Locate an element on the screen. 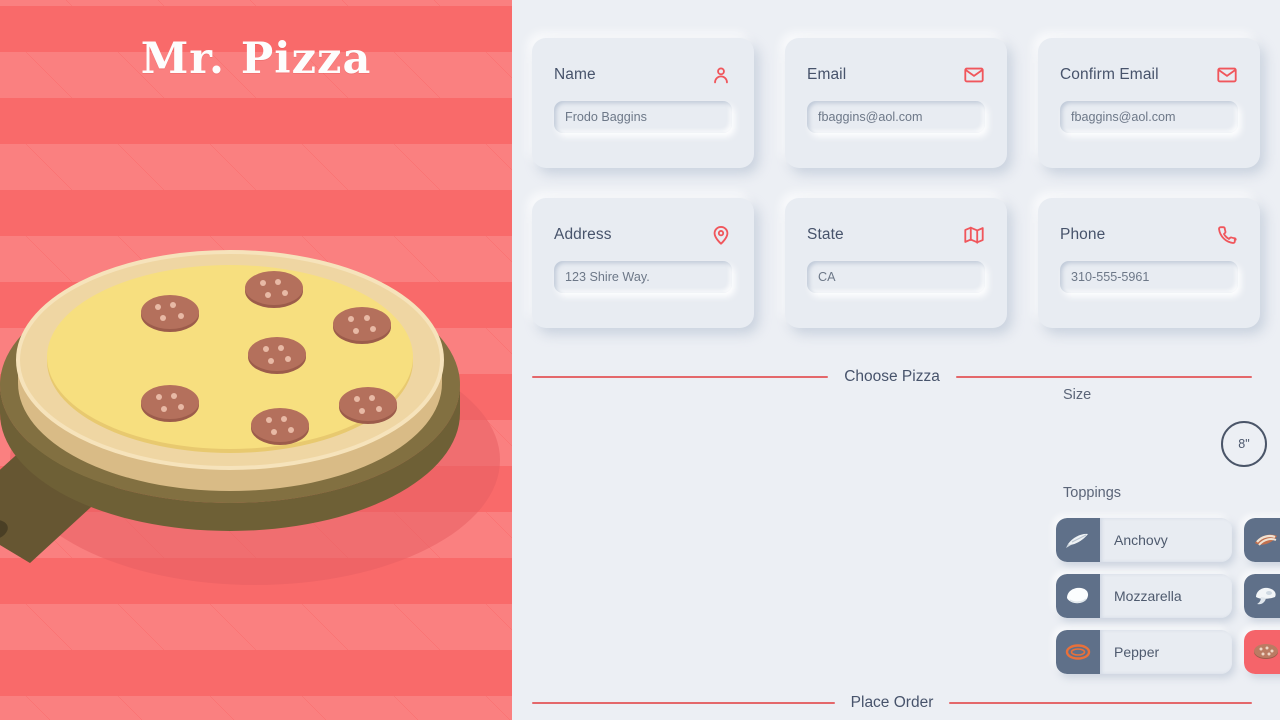 The height and width of the screenshot is (720, 1280). field-header: State is located at coordinates (896, 235).